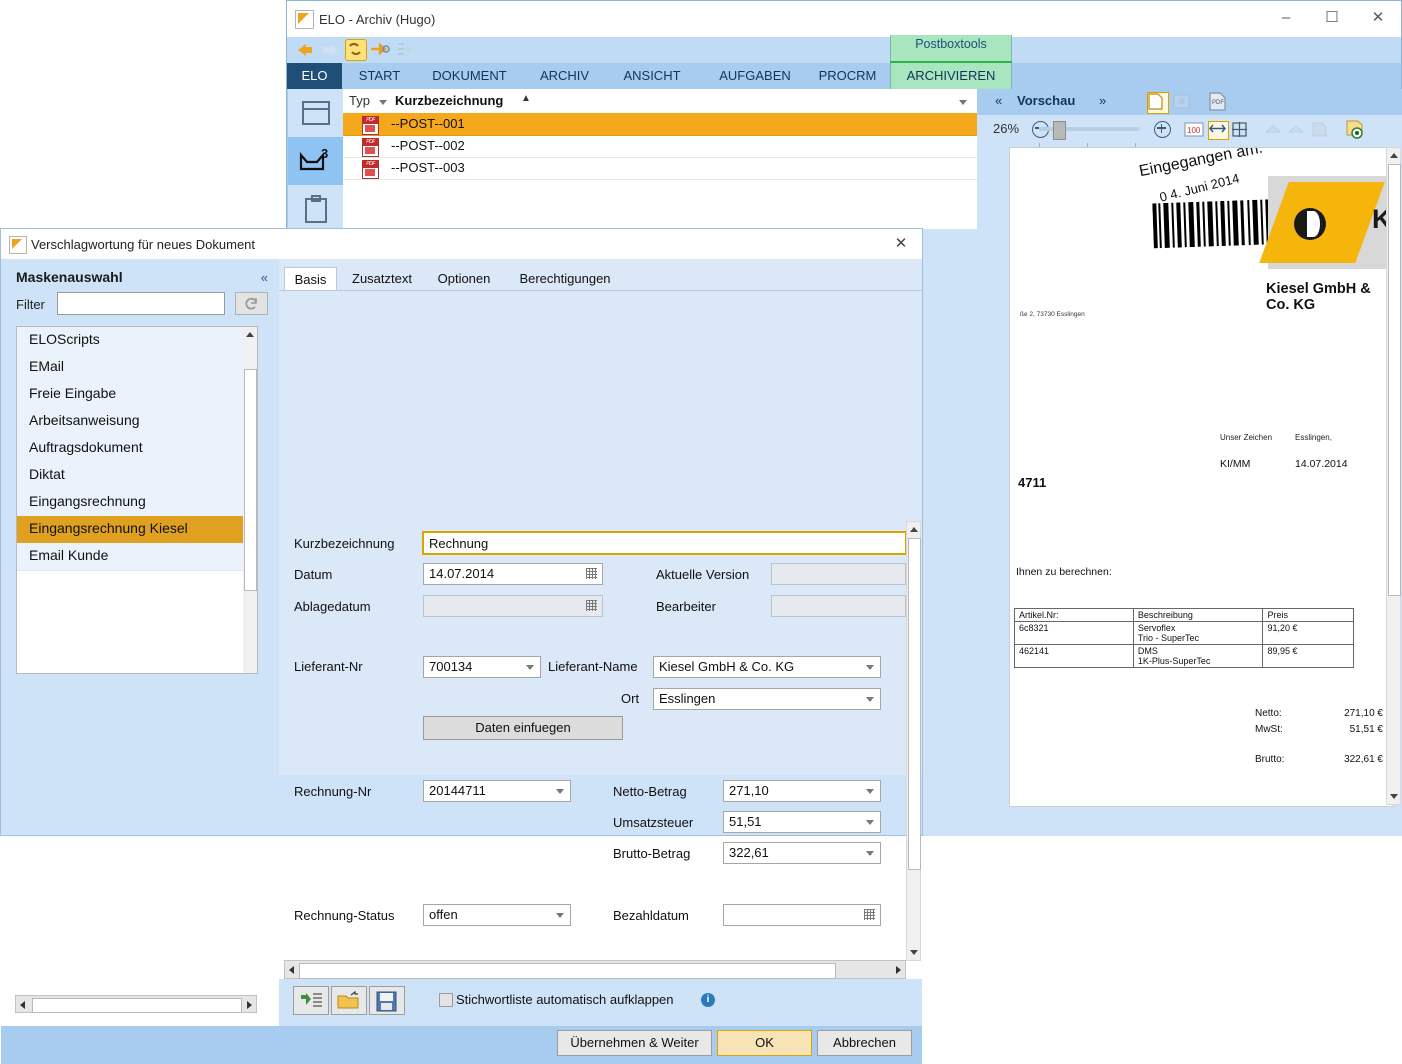 This screenshot has height=1064, width=1402. I want to click on form-scroll-thumb, so click(914, 704).